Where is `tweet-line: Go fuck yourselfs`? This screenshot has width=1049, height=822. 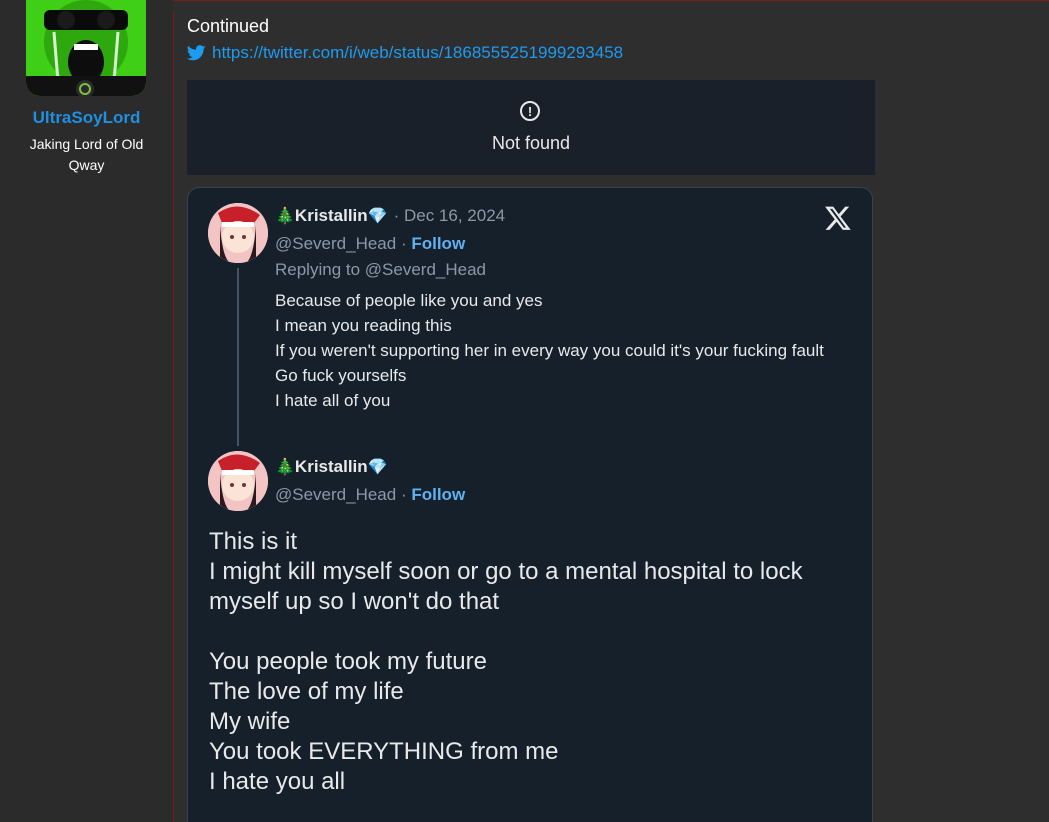
tweet-line: Go fuck yourselfs is located at coordinates (341, 375).